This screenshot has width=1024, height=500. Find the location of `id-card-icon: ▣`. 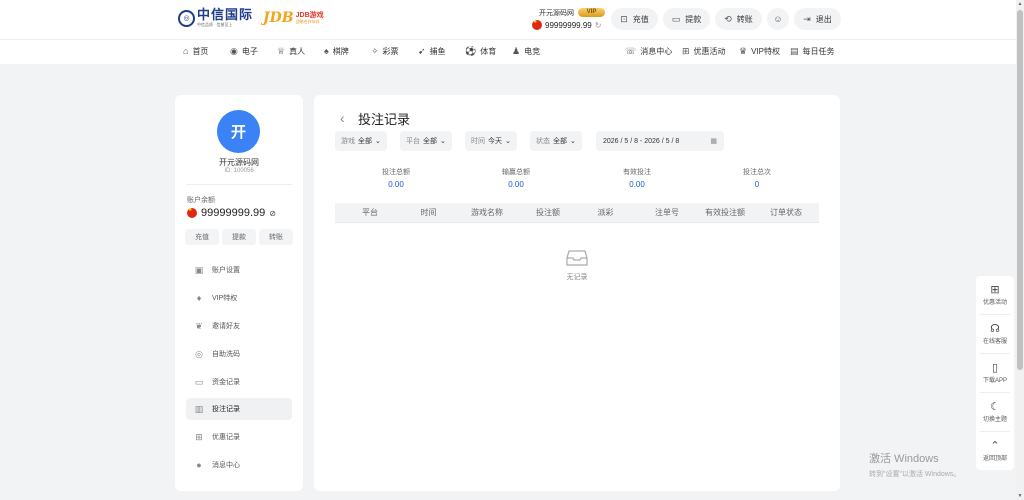

id-card-icon: ▣ is located at coordinates (199, 269).